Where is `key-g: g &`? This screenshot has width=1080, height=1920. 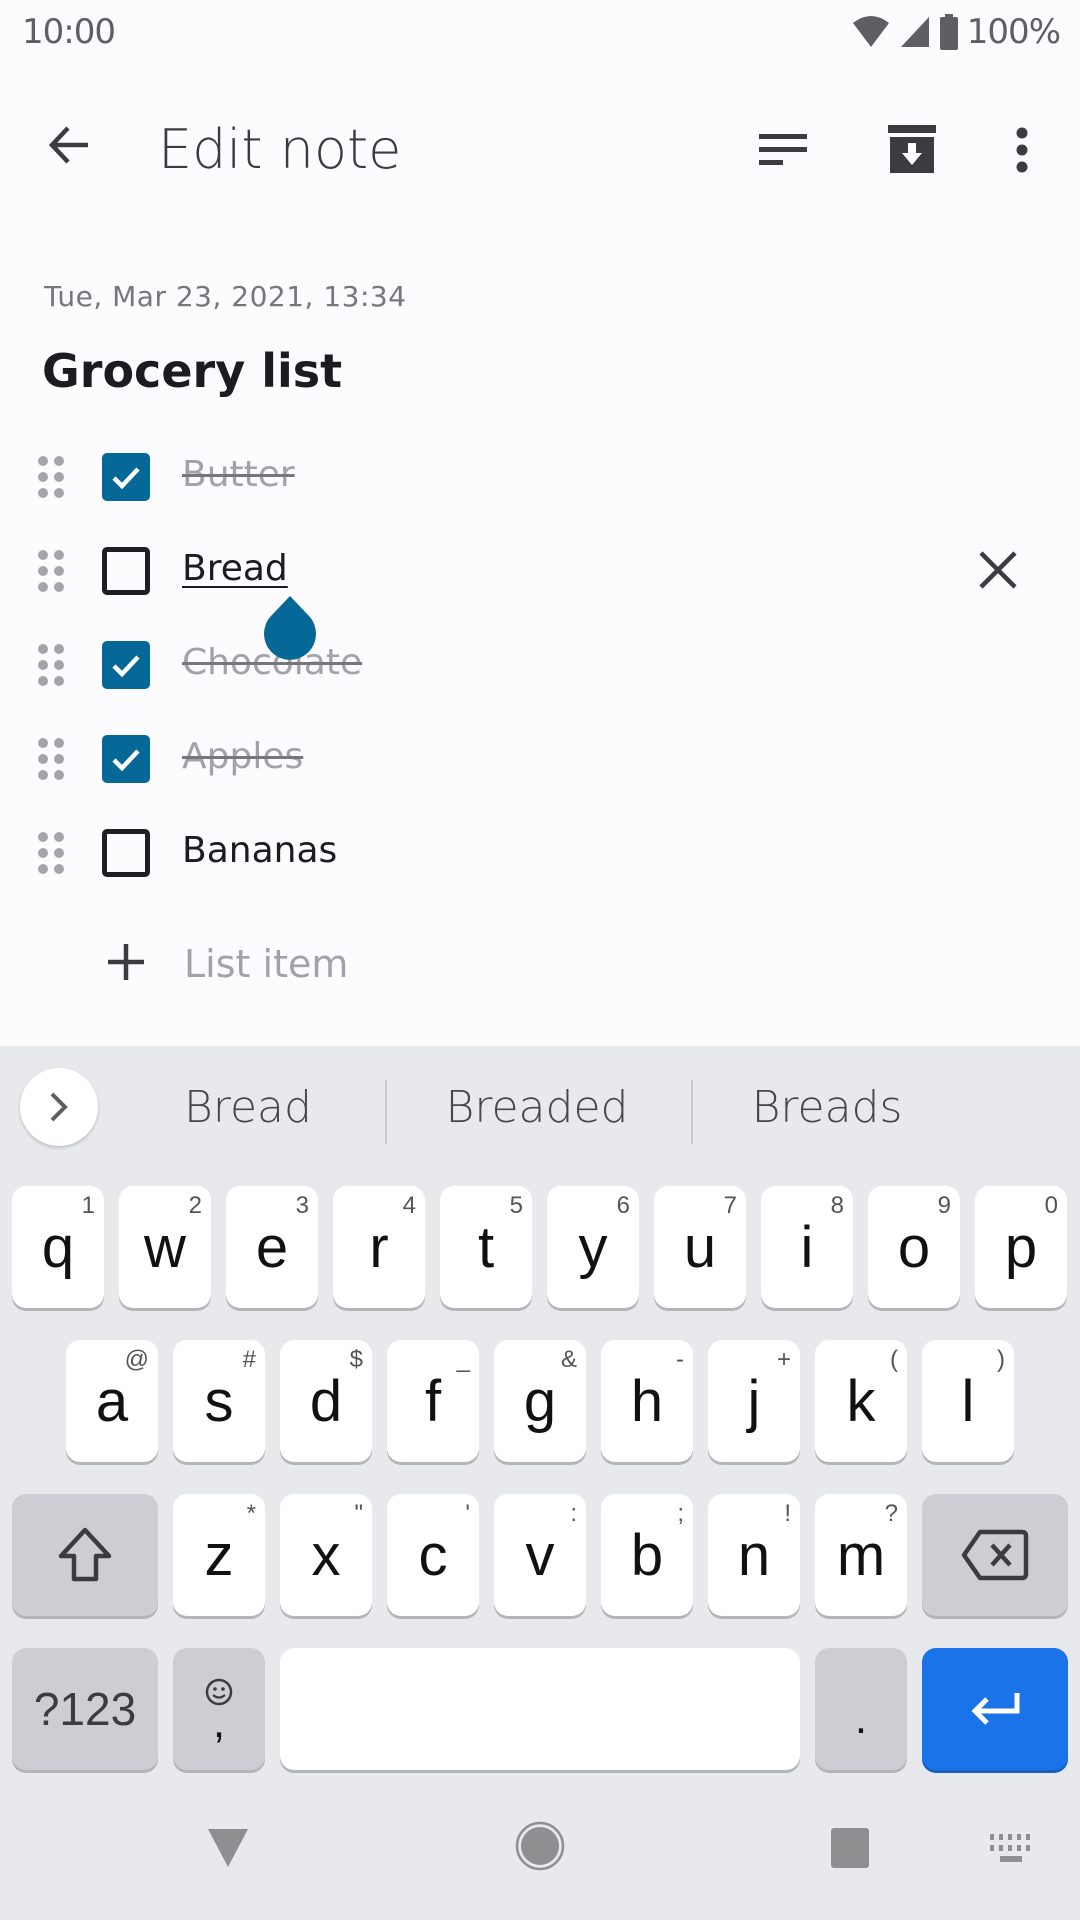
key-g: g & is located at coordinates (540, 1401).